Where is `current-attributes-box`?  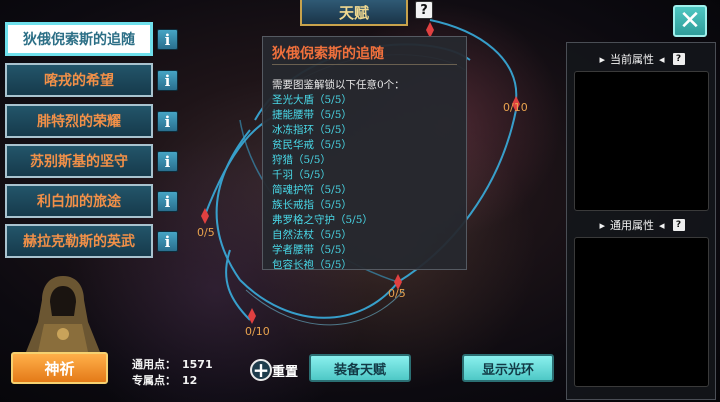 current-attributes-box is located at coordinates (641, 141).